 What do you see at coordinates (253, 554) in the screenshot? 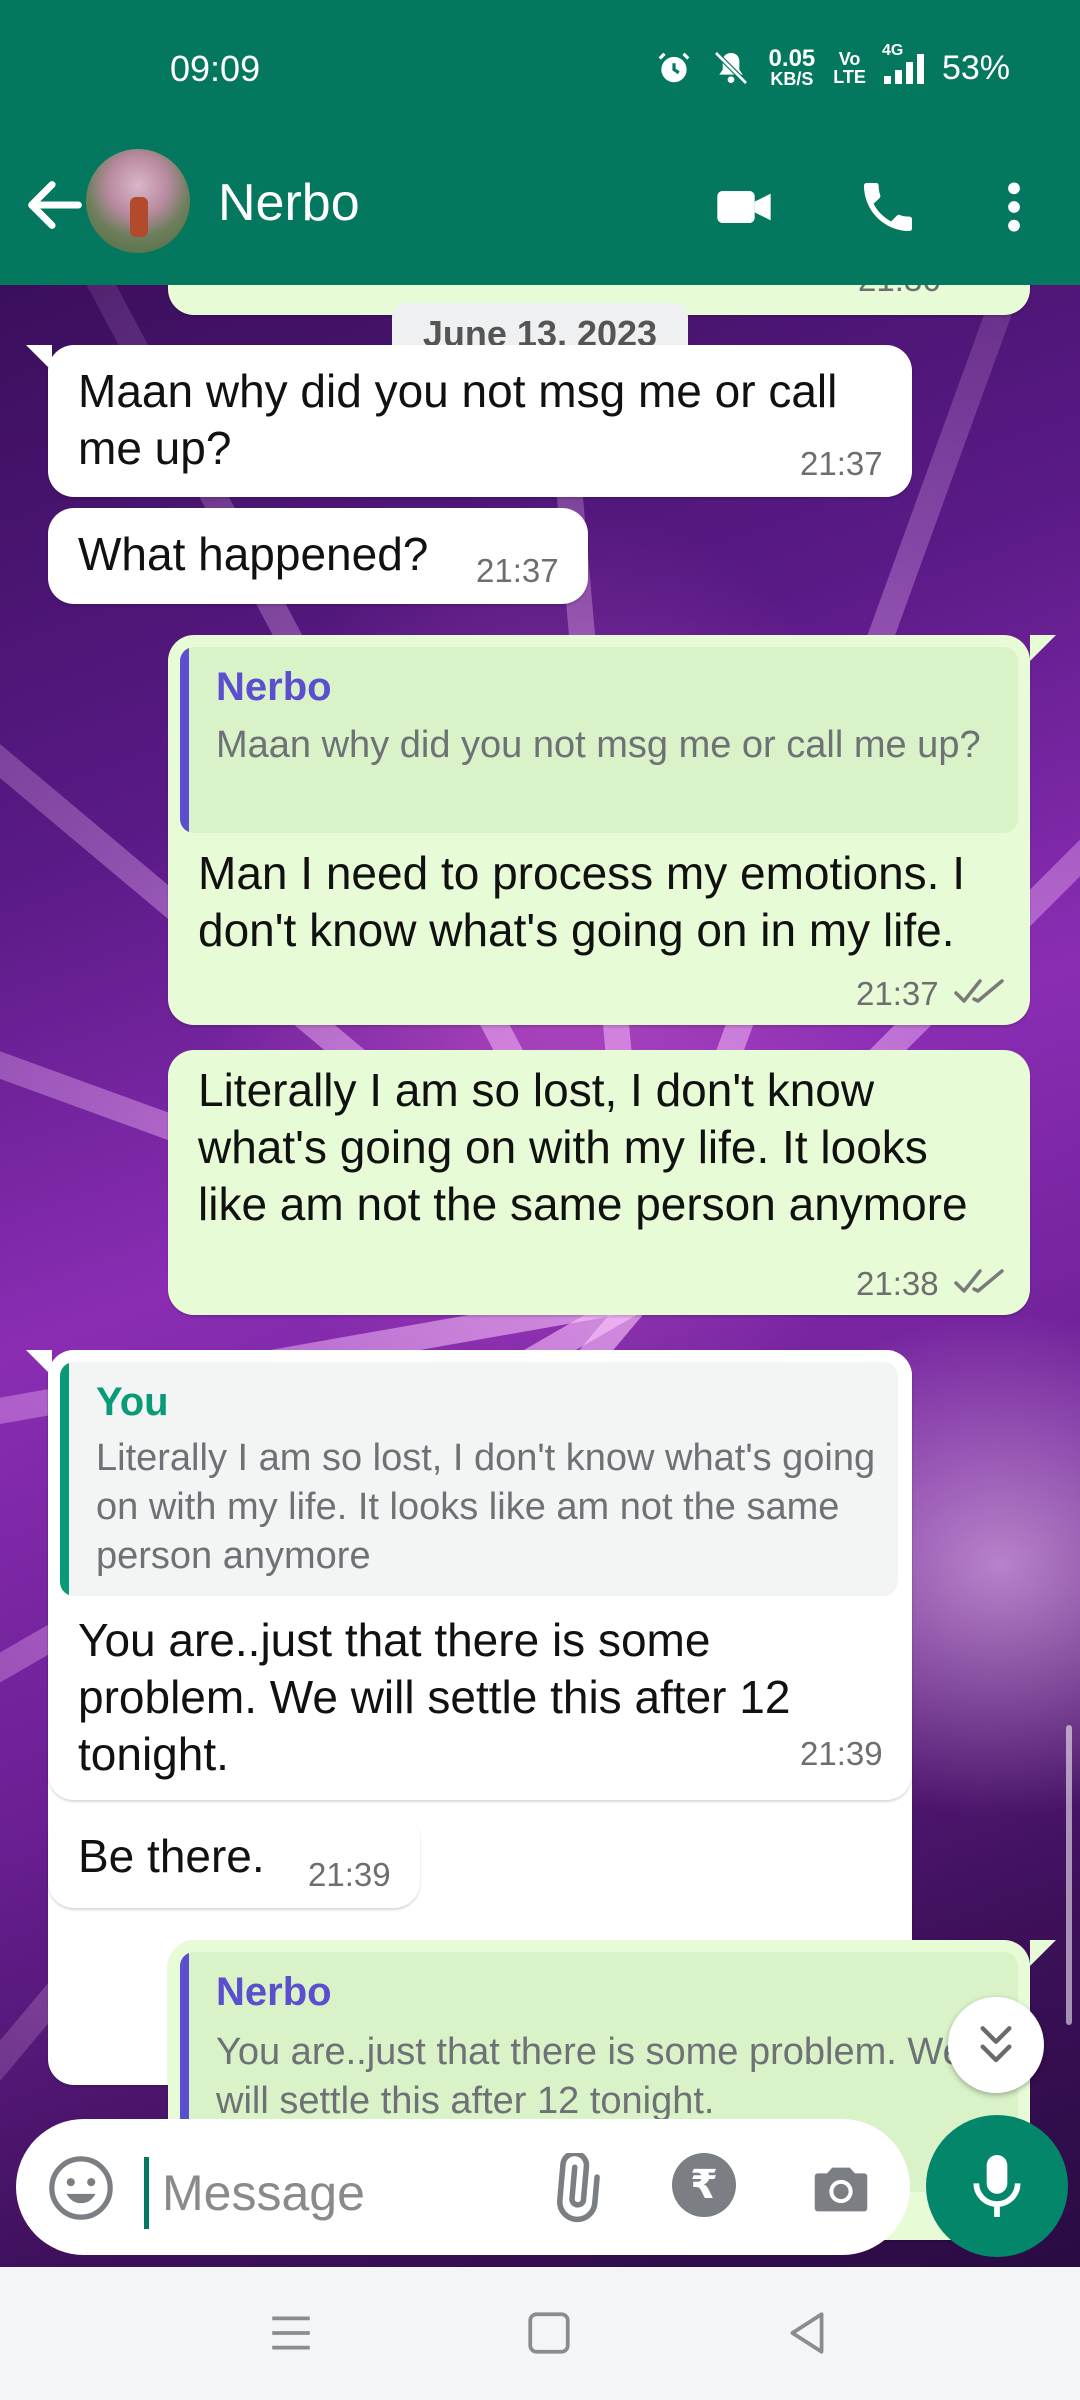
I see `message-text: What happened?` at bounding box center [253, 554].